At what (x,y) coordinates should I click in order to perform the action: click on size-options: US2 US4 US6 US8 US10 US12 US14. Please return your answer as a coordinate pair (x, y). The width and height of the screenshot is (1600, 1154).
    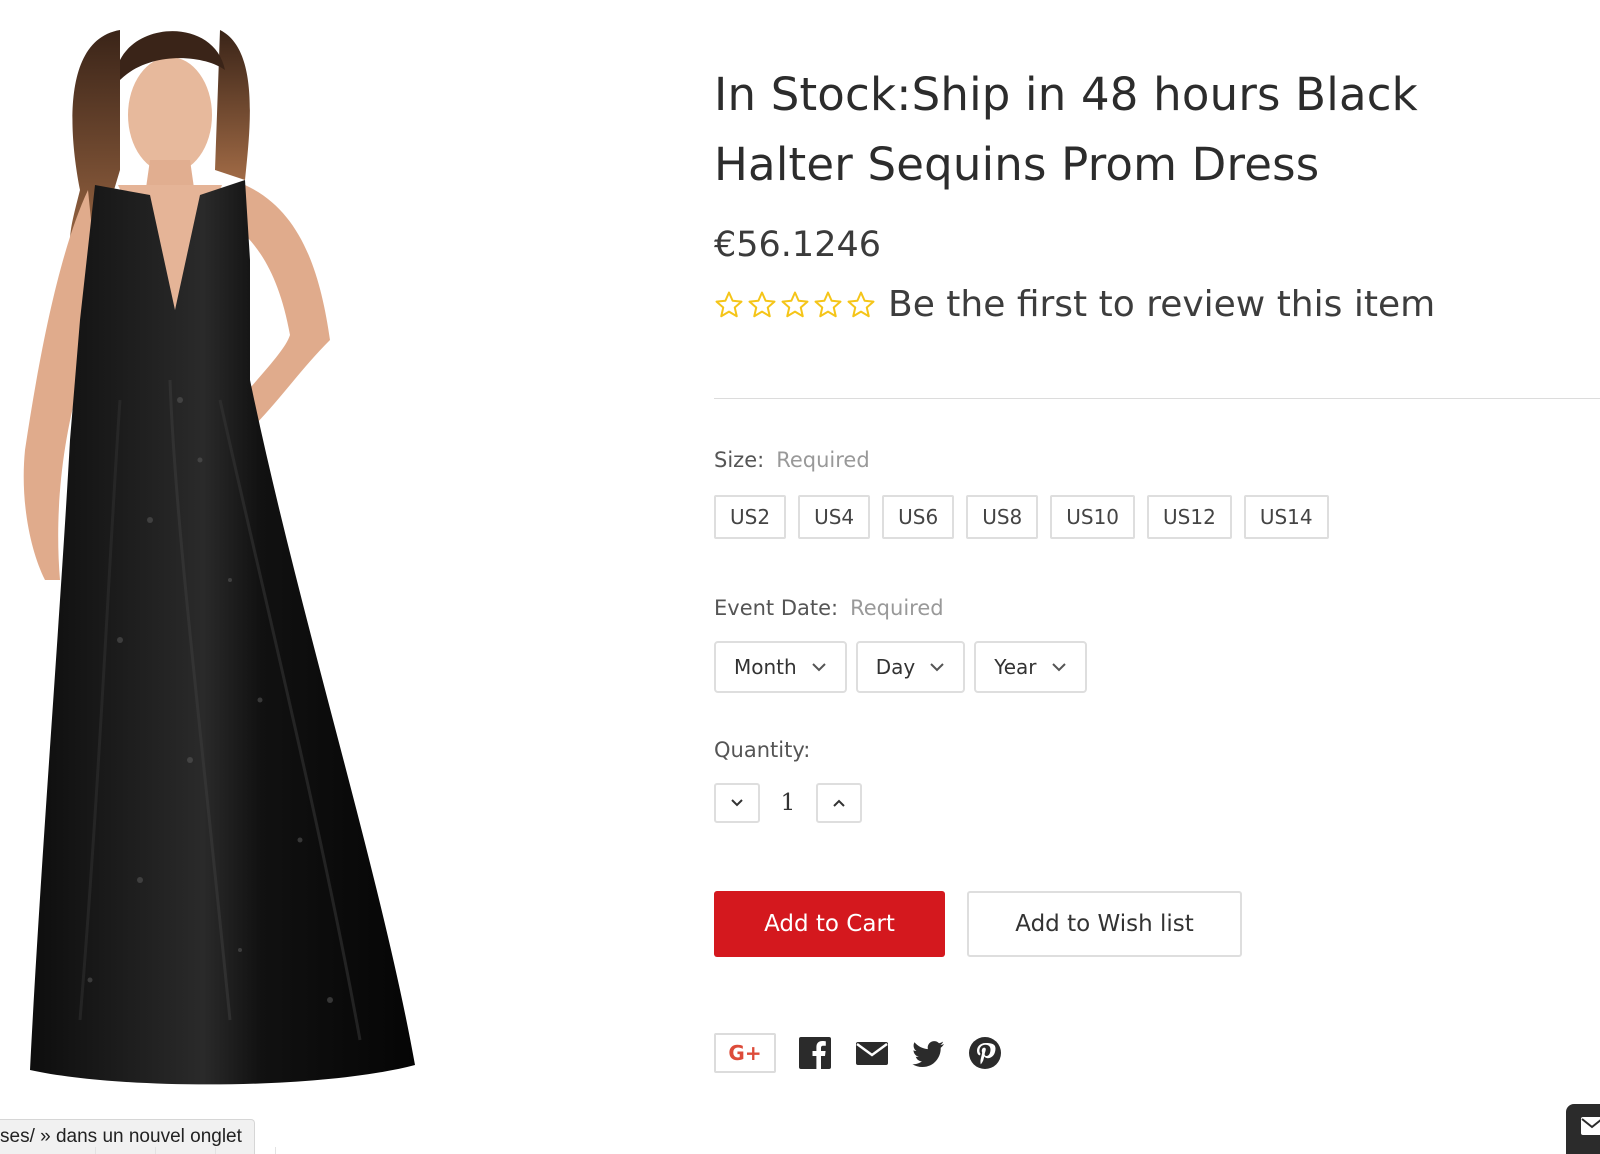
    Looking at the image, I should click on (1157, 517).